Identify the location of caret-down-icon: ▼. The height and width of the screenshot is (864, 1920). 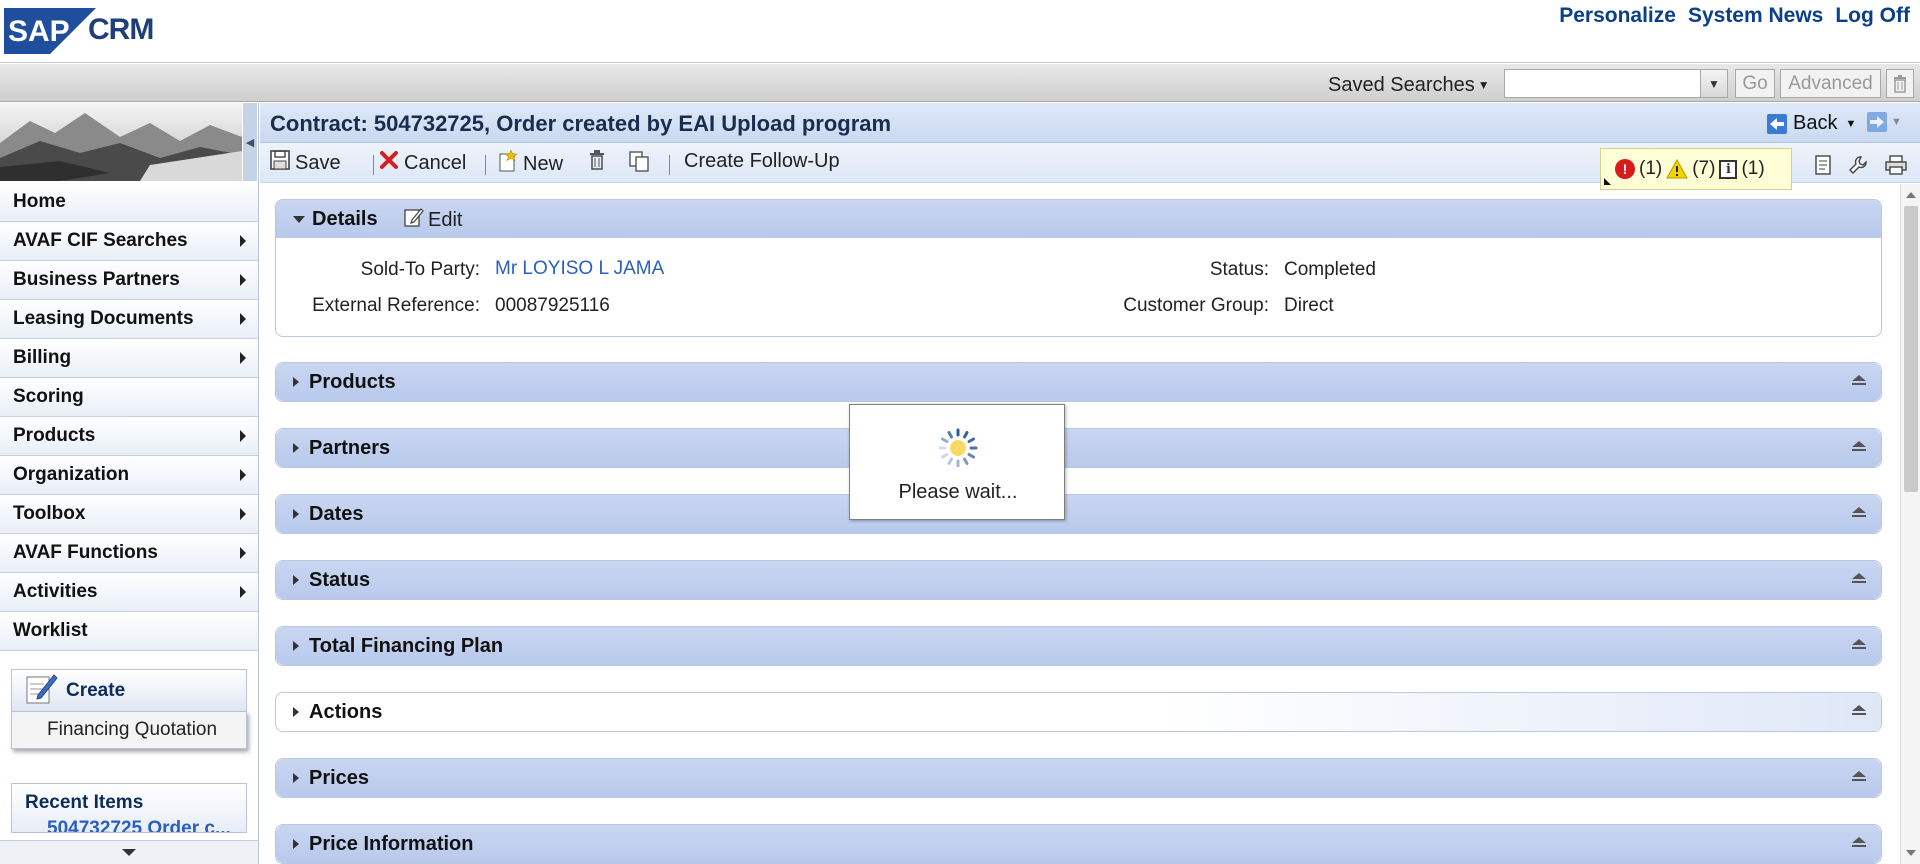
(1850, 124).